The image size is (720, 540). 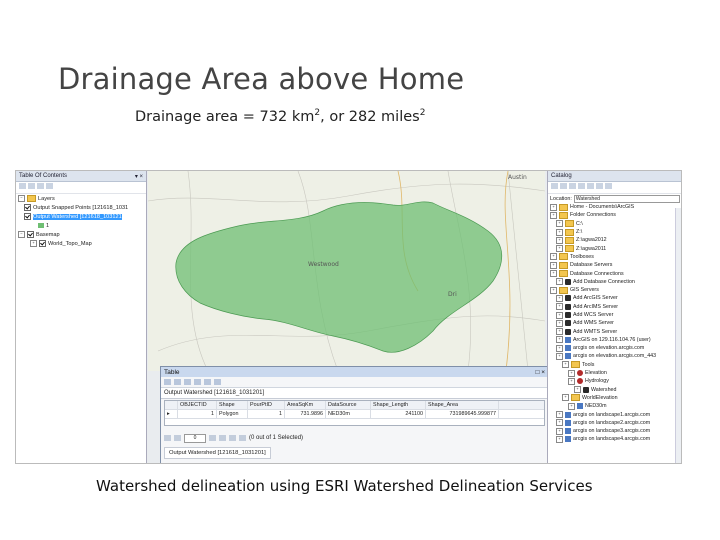 What do you see at coordinates (31, 186) in the screenshot?
I see `list-by-source-icon` at bounding box center [31, 186].